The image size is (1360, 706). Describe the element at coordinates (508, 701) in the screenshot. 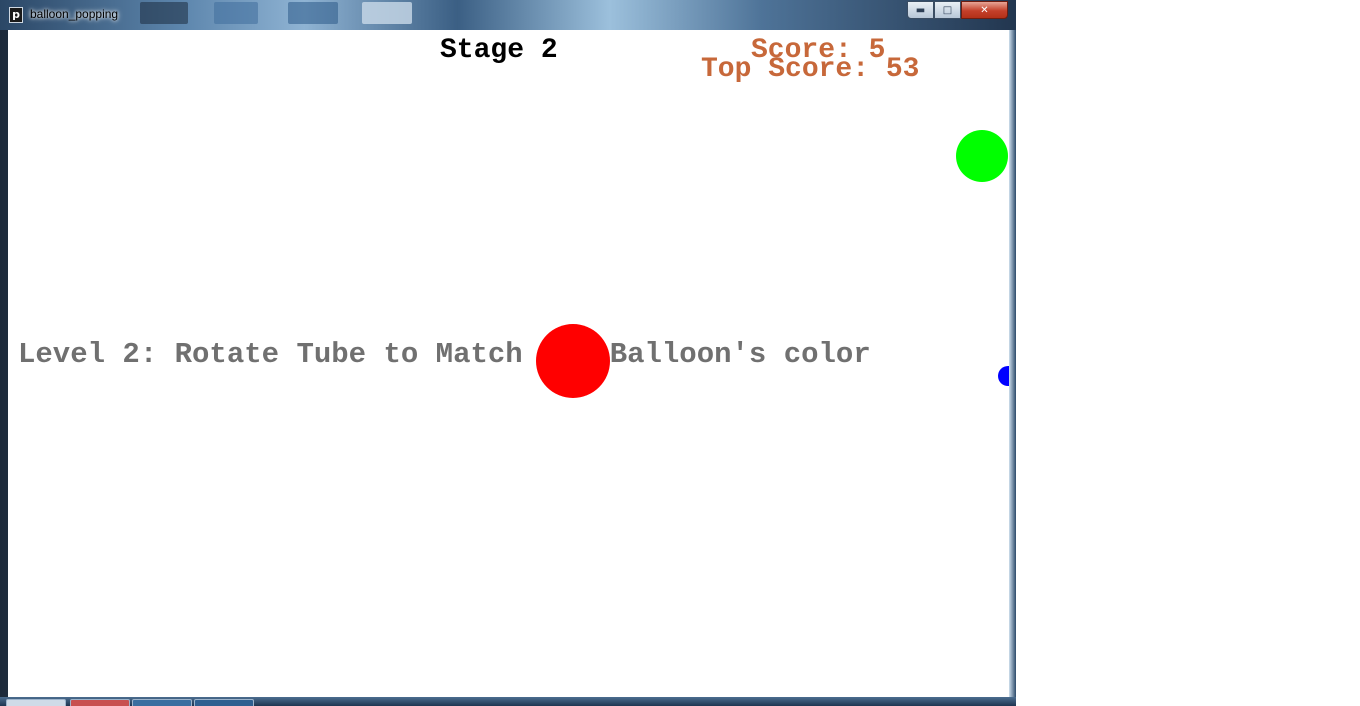

I see `taskbar` at that location.